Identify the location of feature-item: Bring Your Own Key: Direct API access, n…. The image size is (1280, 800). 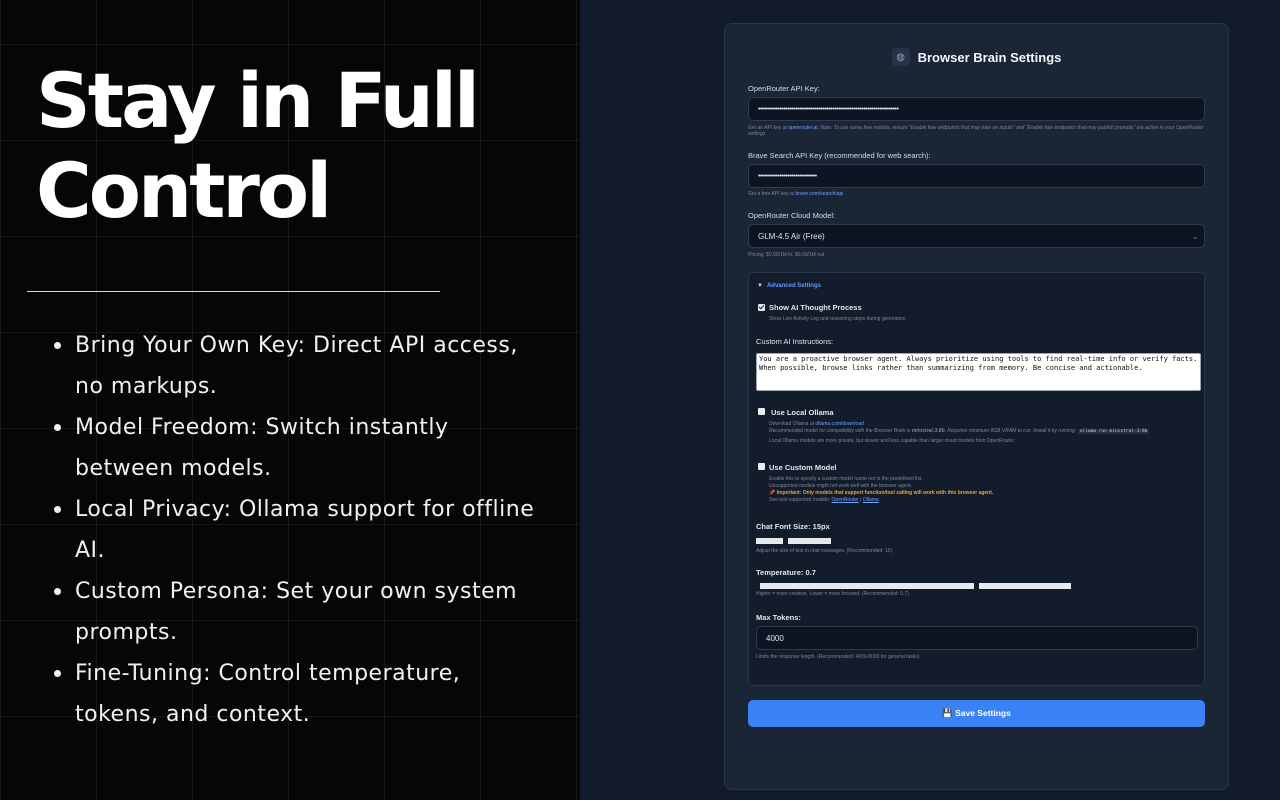
(300, 366).